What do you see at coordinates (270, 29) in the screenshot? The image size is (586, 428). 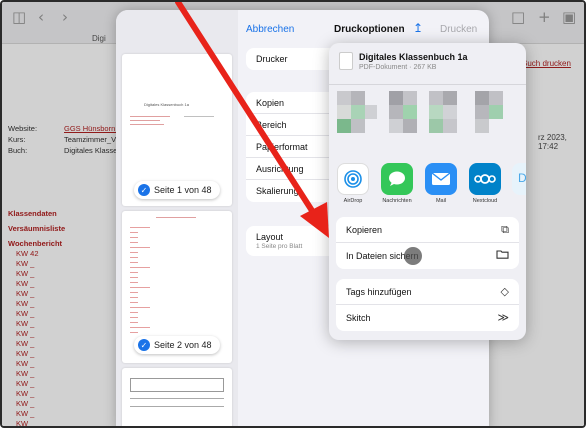 I see `cancel-button: Abbrechen` at bounding box center [270, 29].